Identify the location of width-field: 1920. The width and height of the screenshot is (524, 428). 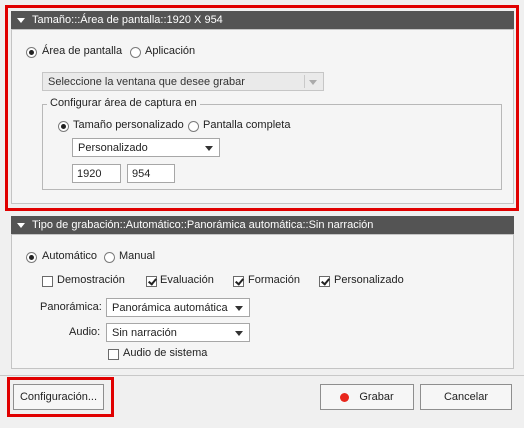
(96, 173).